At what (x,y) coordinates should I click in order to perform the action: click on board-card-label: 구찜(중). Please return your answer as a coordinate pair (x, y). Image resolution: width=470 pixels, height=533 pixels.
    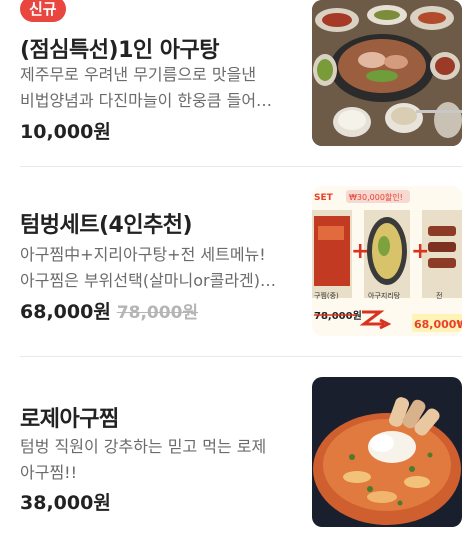
    Looking at the image, I should click on (326, 295).